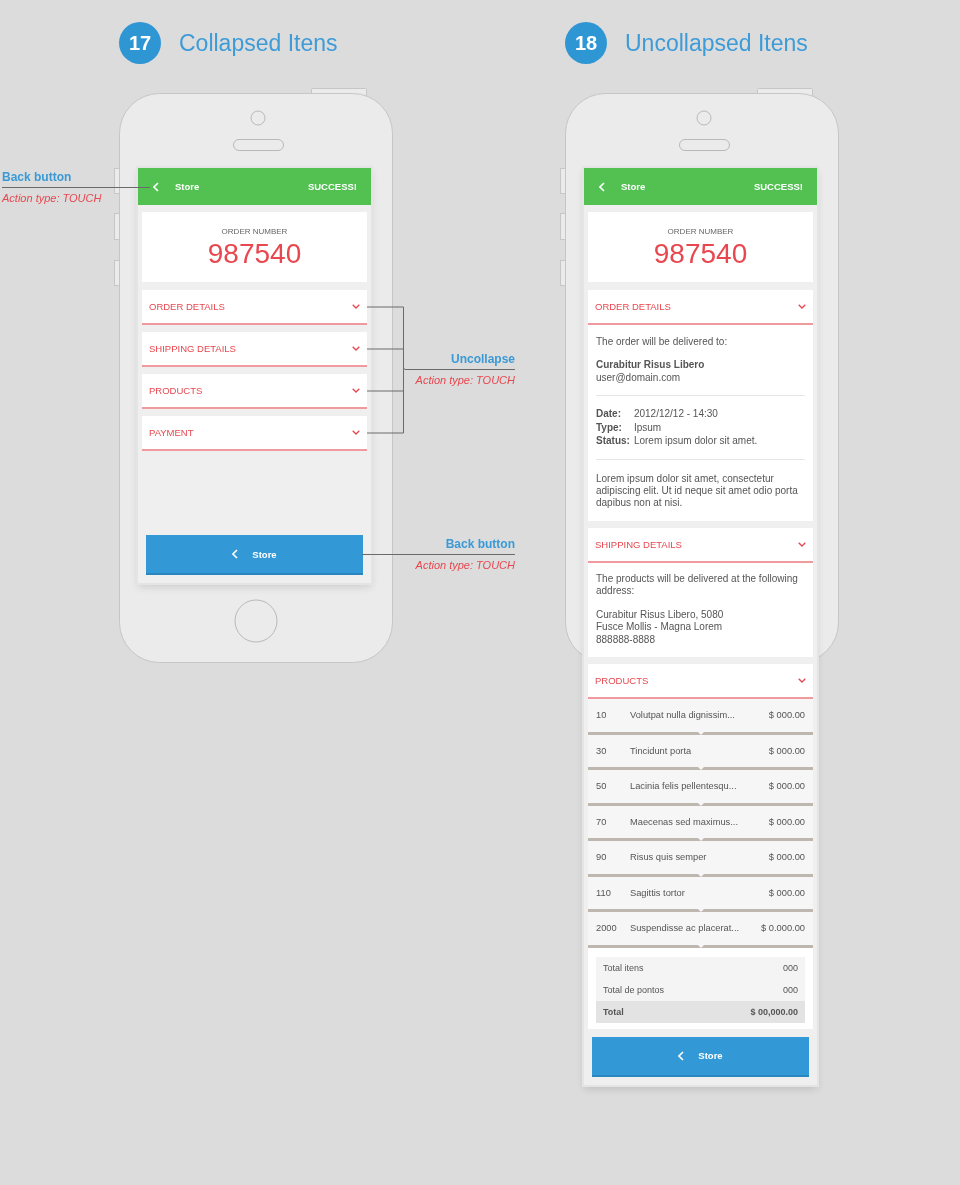 The height and width of the screenshot is (1185, 960). Describe the element at coordinates (623, 967) in the screenshot. I see `total-label: Total itens` at that location.